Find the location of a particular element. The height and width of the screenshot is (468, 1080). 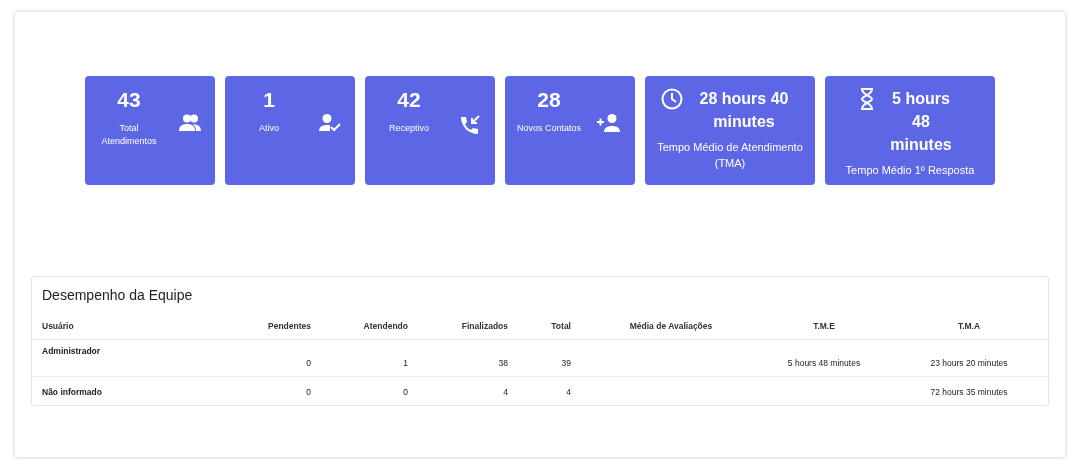

column-header: Média de Avaliações is located at coordinates (671, 326).